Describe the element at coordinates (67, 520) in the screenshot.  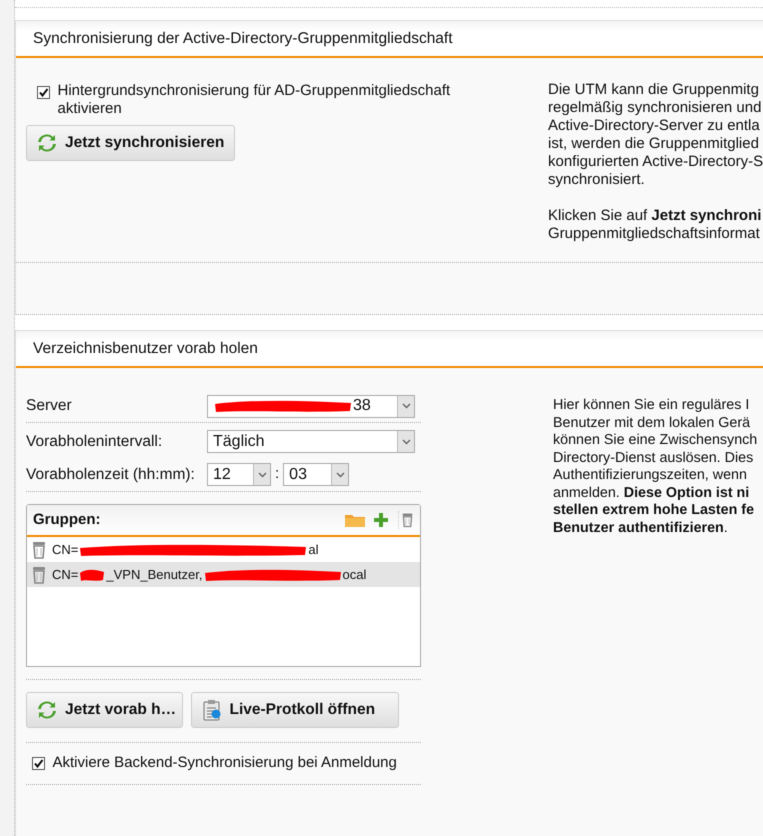
I see `list-title: Gruppen:` at that location.